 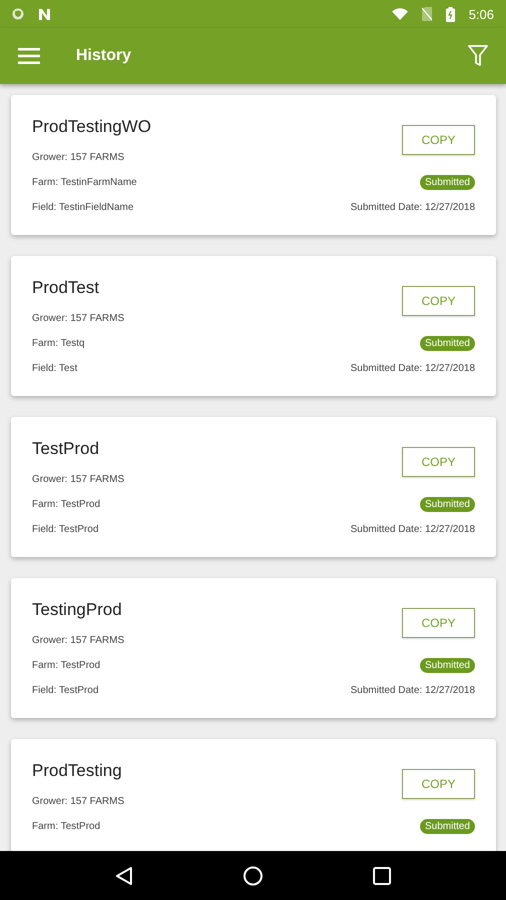 I want to click on shield-icon, so click(x=18, y=14).